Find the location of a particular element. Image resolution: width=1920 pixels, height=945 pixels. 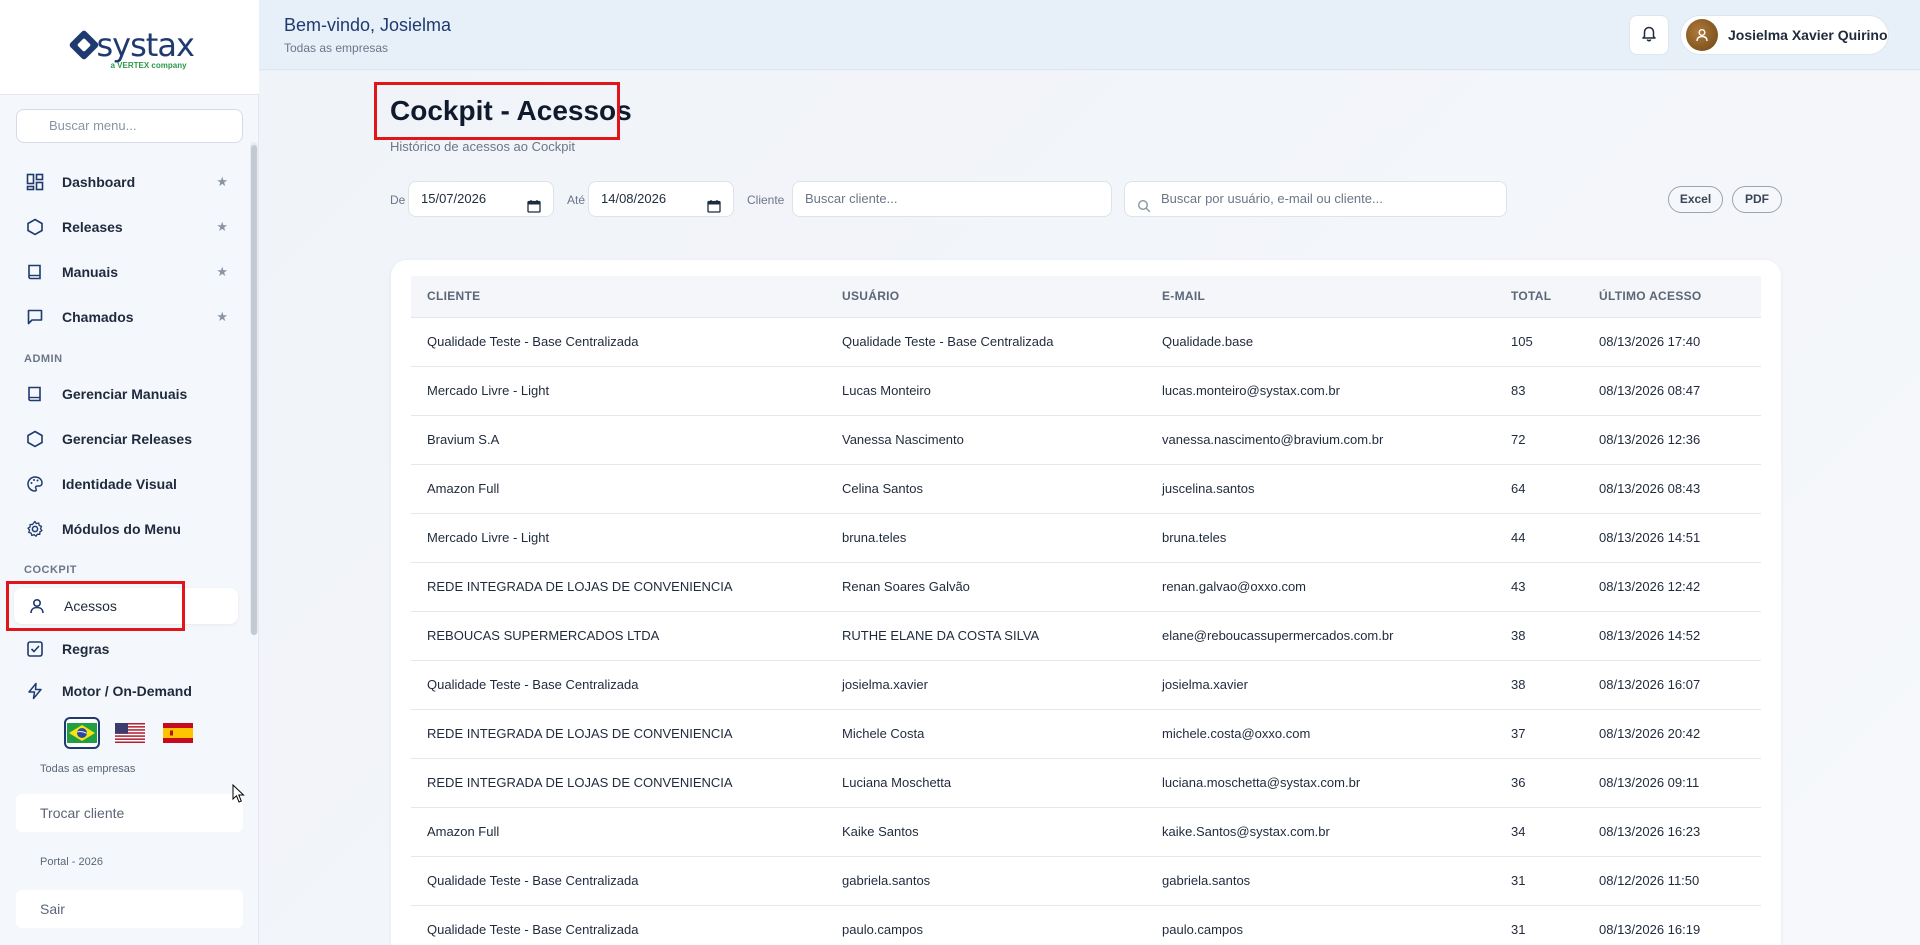

page-subtitle: Histórico de acessos ao Cockpit is located at coordinates (482, 146).